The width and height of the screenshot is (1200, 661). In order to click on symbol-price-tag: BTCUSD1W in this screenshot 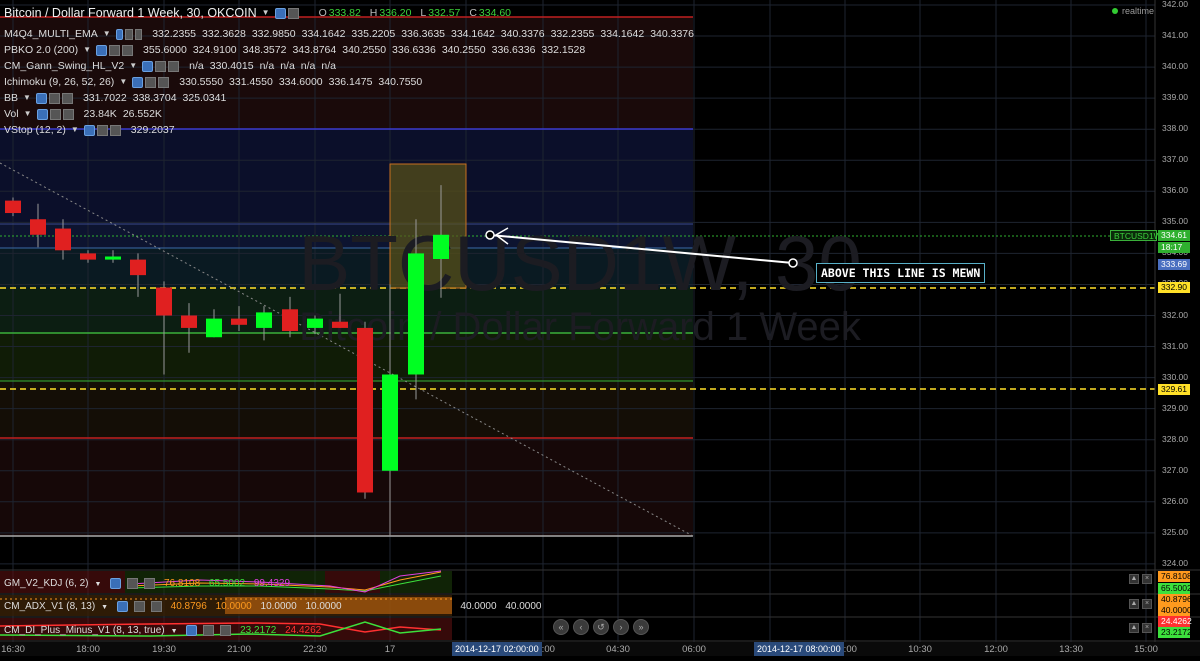, I will do `click(1136, 235)`.